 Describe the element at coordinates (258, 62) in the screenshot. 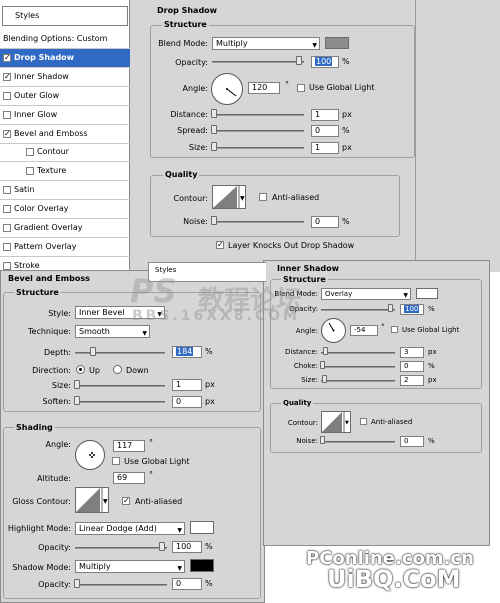

I see `opacity-slider-track` at that location.